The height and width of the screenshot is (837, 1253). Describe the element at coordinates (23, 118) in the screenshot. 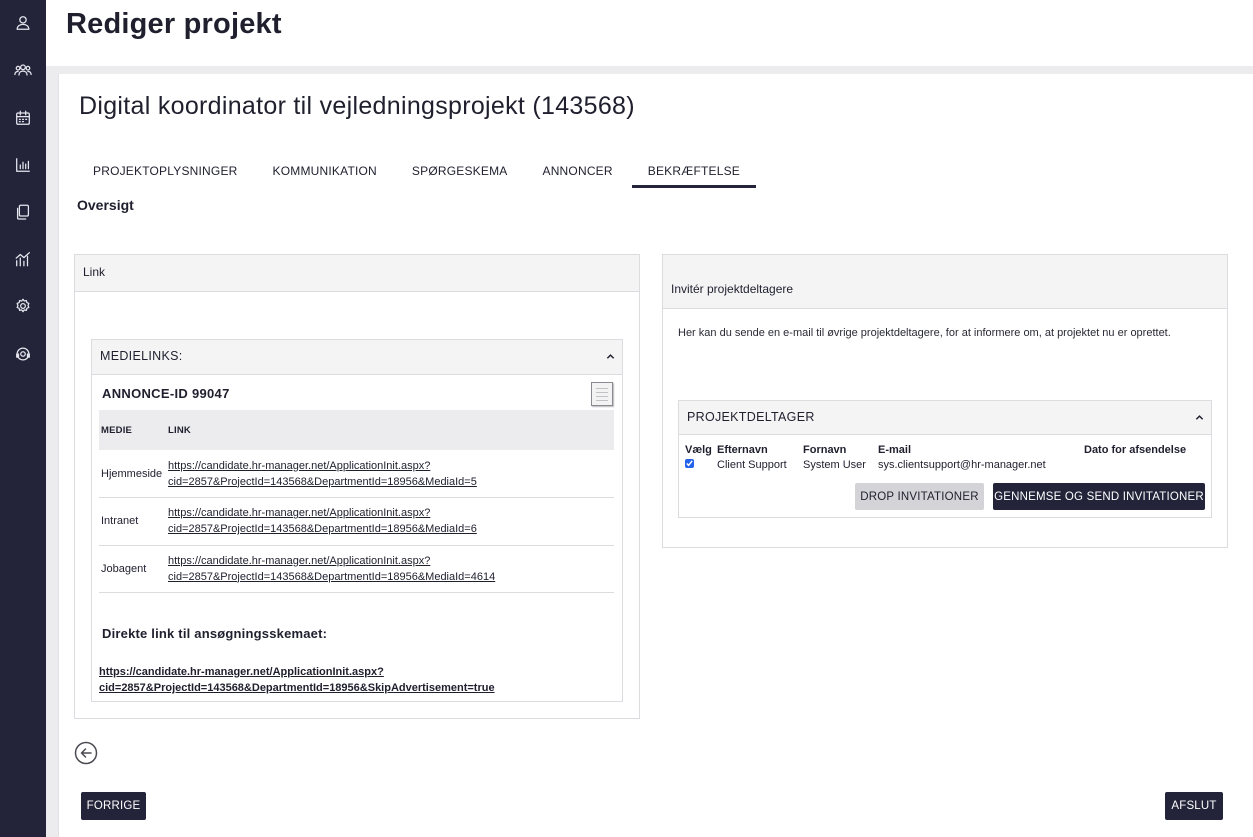

I see `calendar-icon` at that location.